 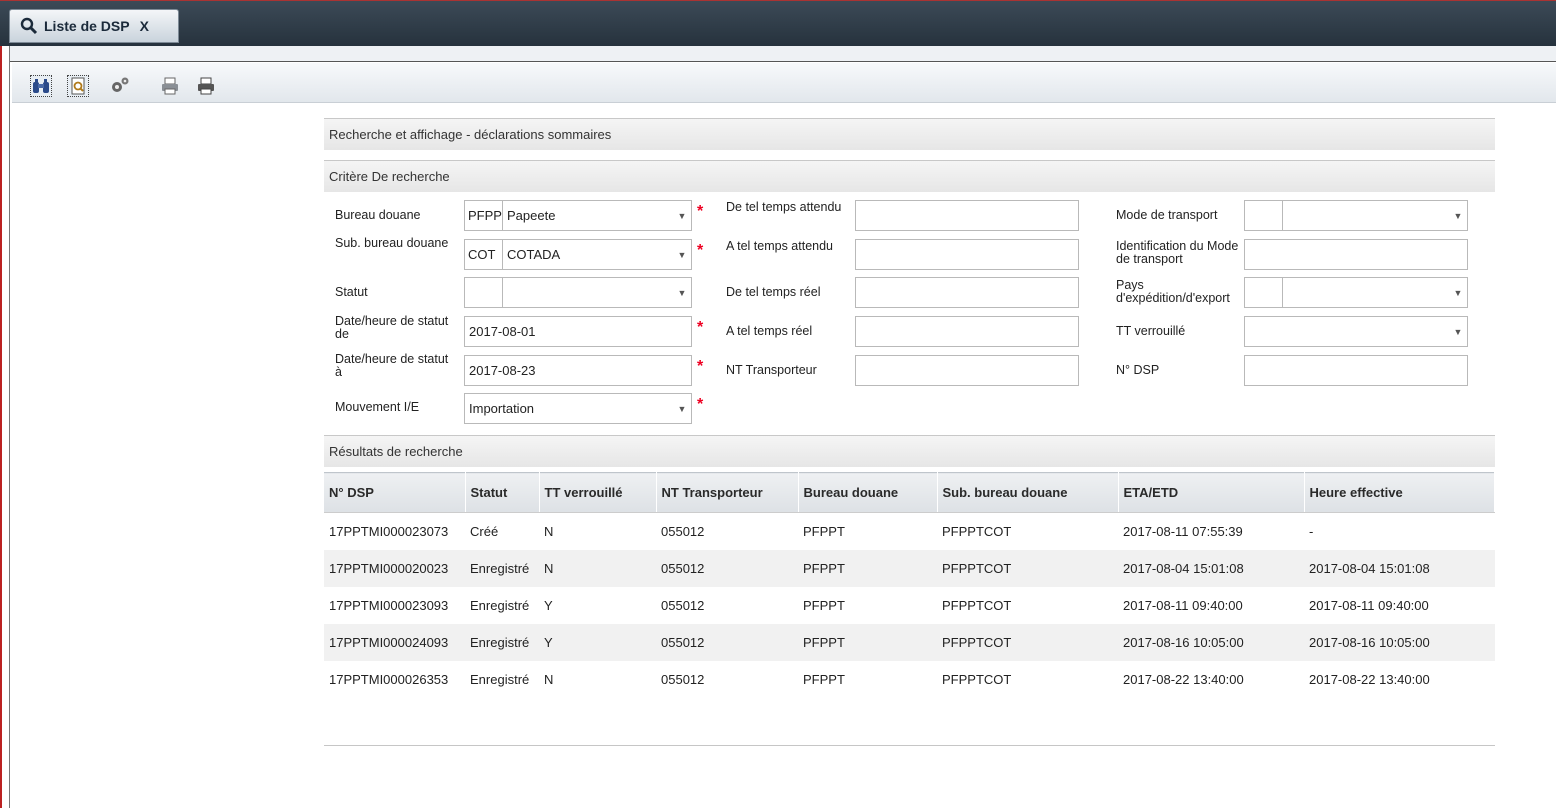 What do you see at coordinates (778, 54) in the screenshot?
I see `tab-strip` at bounding box center [778, 54].